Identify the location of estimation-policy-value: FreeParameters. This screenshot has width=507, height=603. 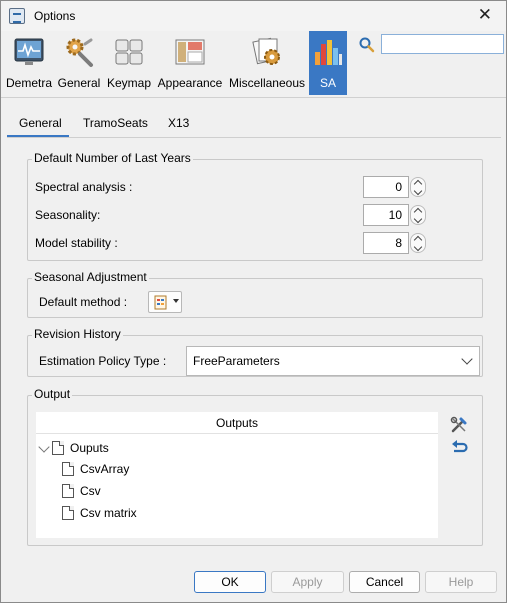
(236, 361).